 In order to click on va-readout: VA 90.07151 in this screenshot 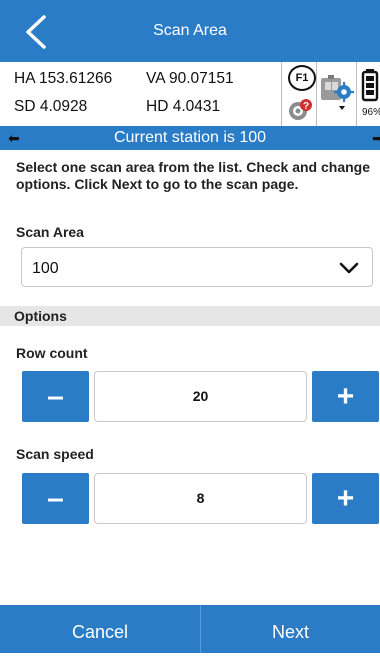, I will do `click(190, 78)`.